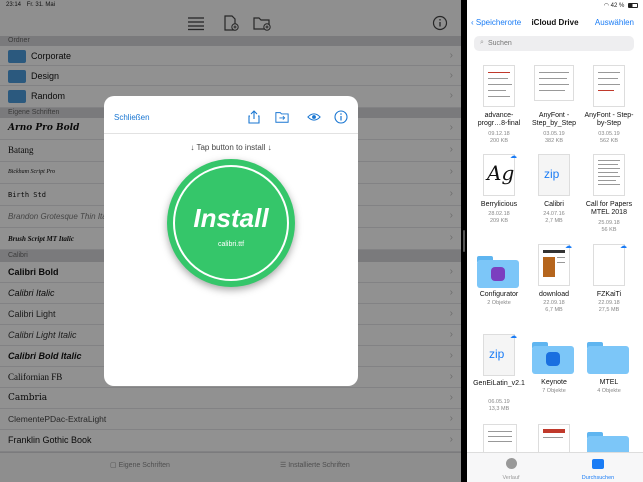 Image resolution: width=643 pixels, height=482 pixels. I want to click on file-name: FZKaiTi, so click(609, 294).